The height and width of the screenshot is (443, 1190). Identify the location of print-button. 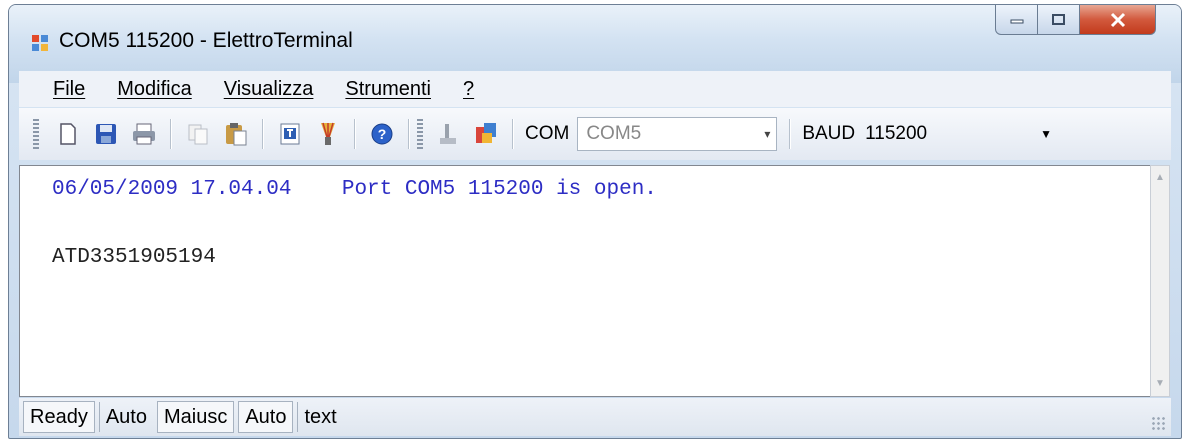
(144, 134).